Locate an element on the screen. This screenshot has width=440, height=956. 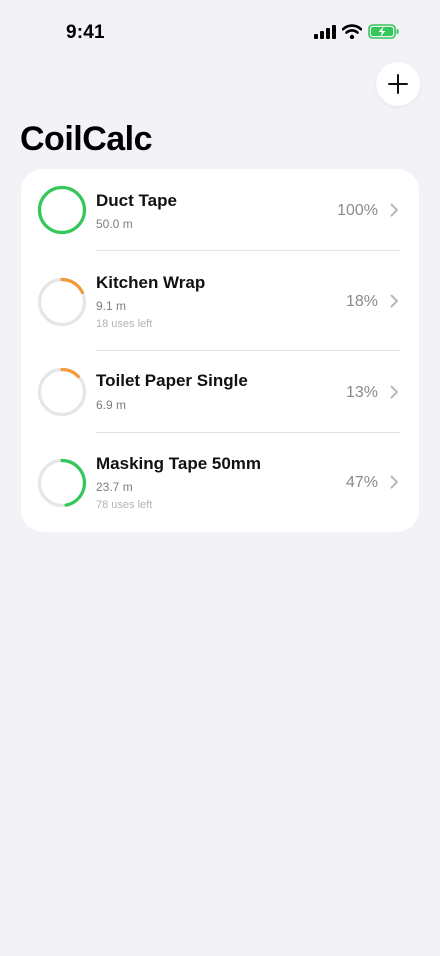
wifi-icon is located at coordinates (352, 31).